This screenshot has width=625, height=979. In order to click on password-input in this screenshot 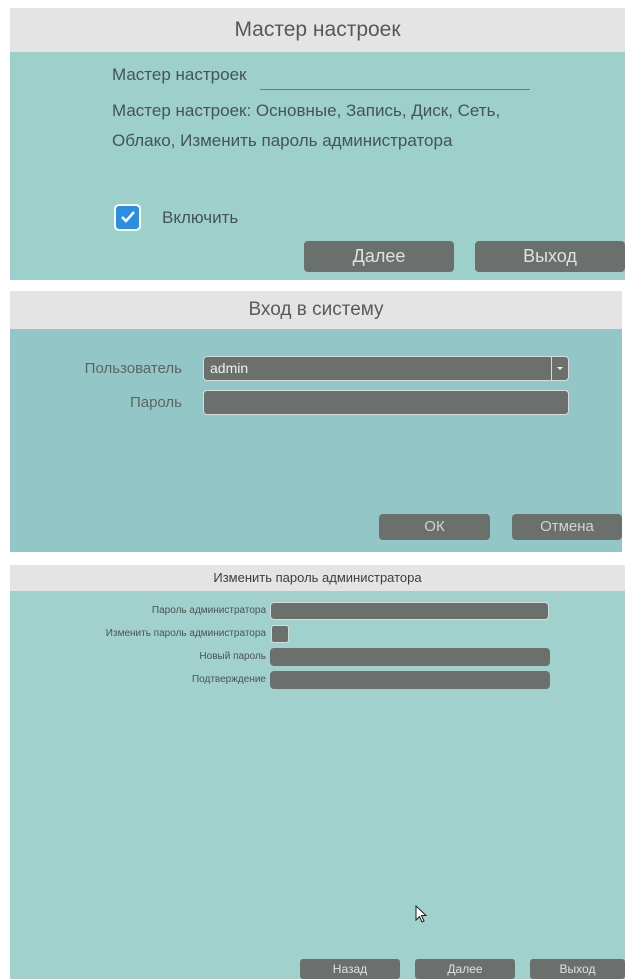, I will do `click(386, 402)`.